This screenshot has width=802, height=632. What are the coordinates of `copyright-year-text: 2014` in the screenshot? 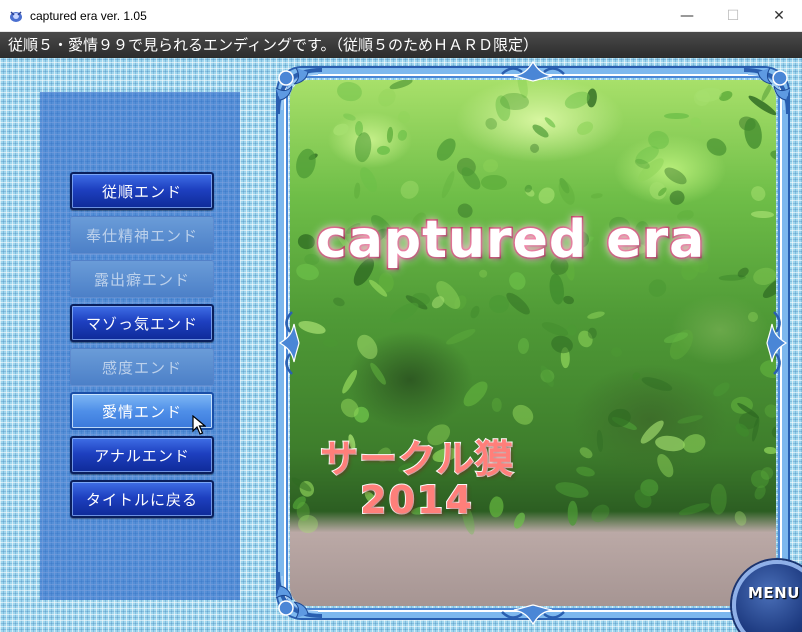 It's located at (416, 500).